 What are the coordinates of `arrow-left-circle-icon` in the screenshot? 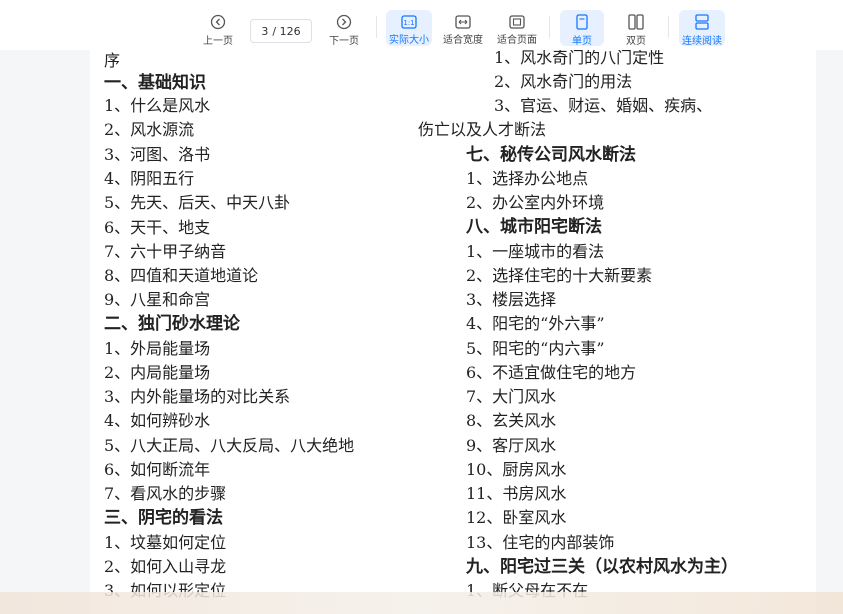 It's located at (218, 22).